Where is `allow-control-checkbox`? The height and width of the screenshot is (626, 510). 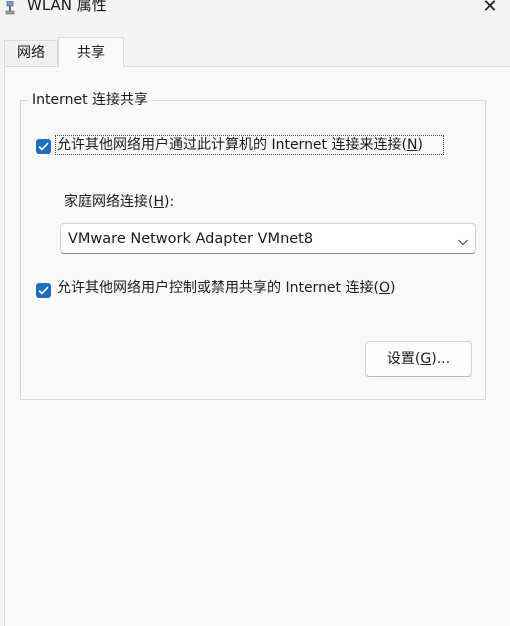 allow-control-checkbox is located at coordinates (43, 290).